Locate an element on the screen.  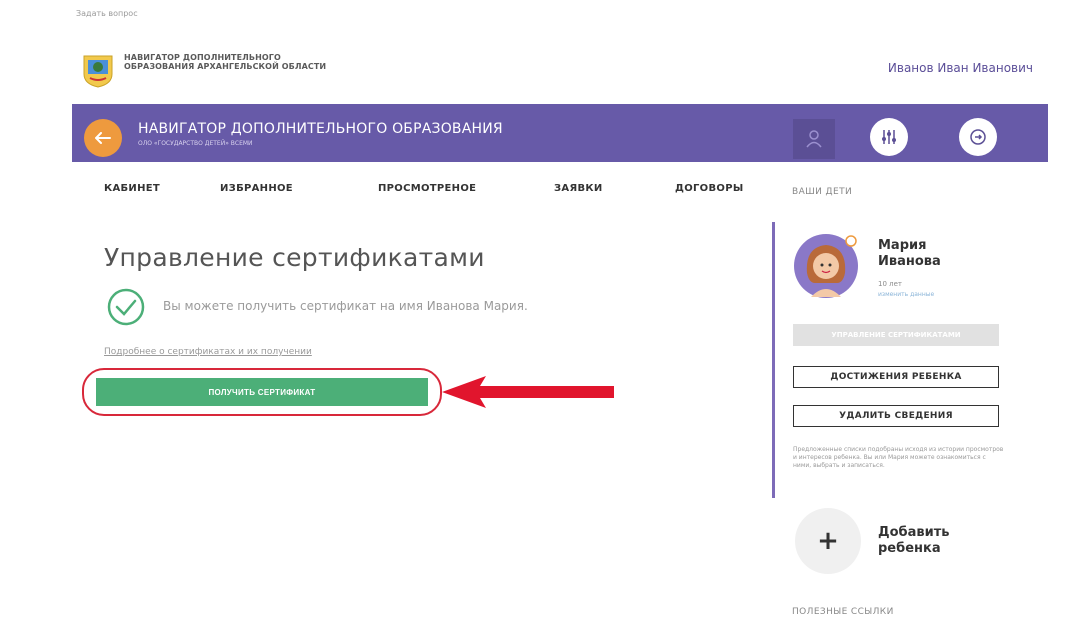
nav-bar-subtitle: ОЛО «ГОСУДАРСТВО ДЕТЕЙ» ВСЕМИ is located at coordinates (195, 143).